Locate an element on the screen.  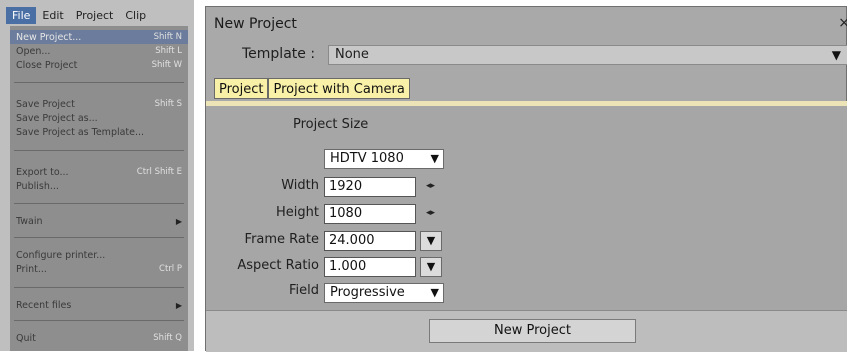
menu-item-shortcut: Ctrl P is located at coordinates (170, 269).